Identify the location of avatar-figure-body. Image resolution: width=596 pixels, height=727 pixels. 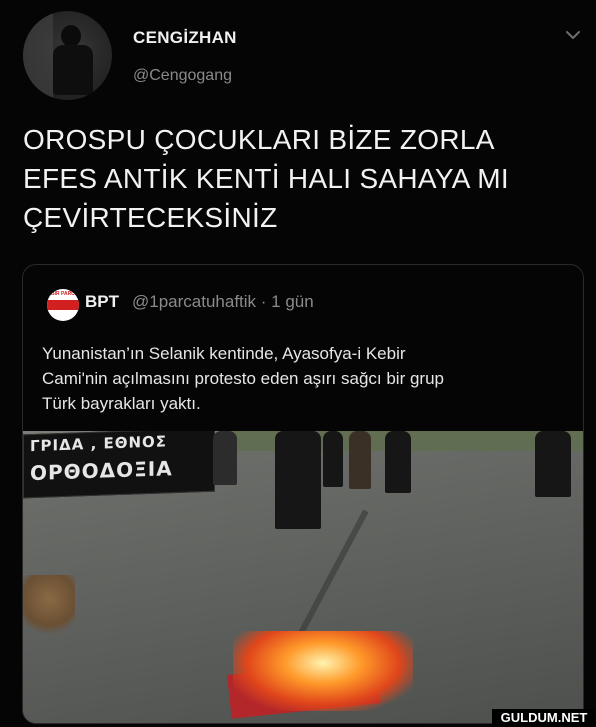
(73, 70).